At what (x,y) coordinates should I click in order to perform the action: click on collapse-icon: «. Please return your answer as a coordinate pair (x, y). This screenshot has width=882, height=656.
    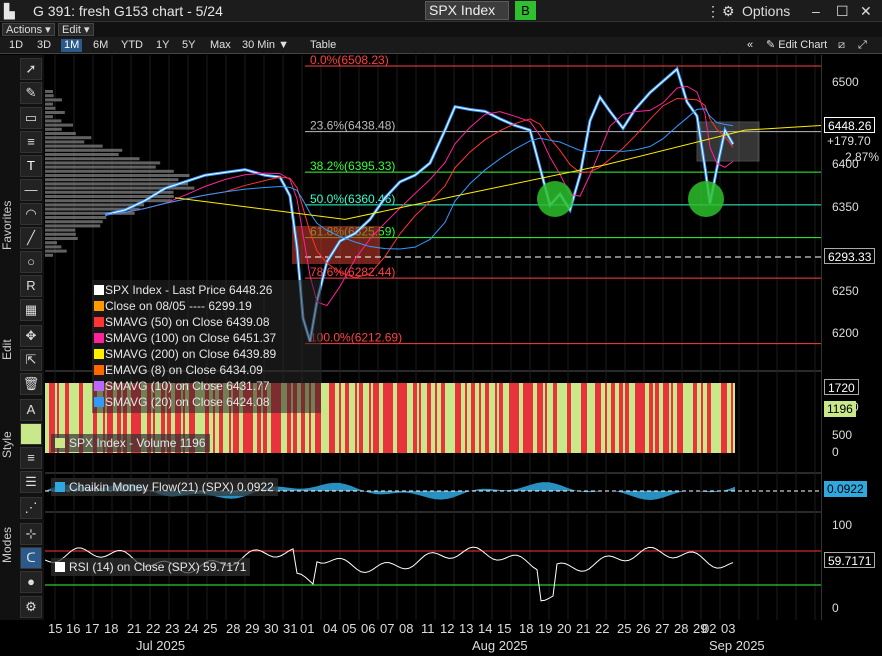
    Looking at the image, I should click on (750, 45).